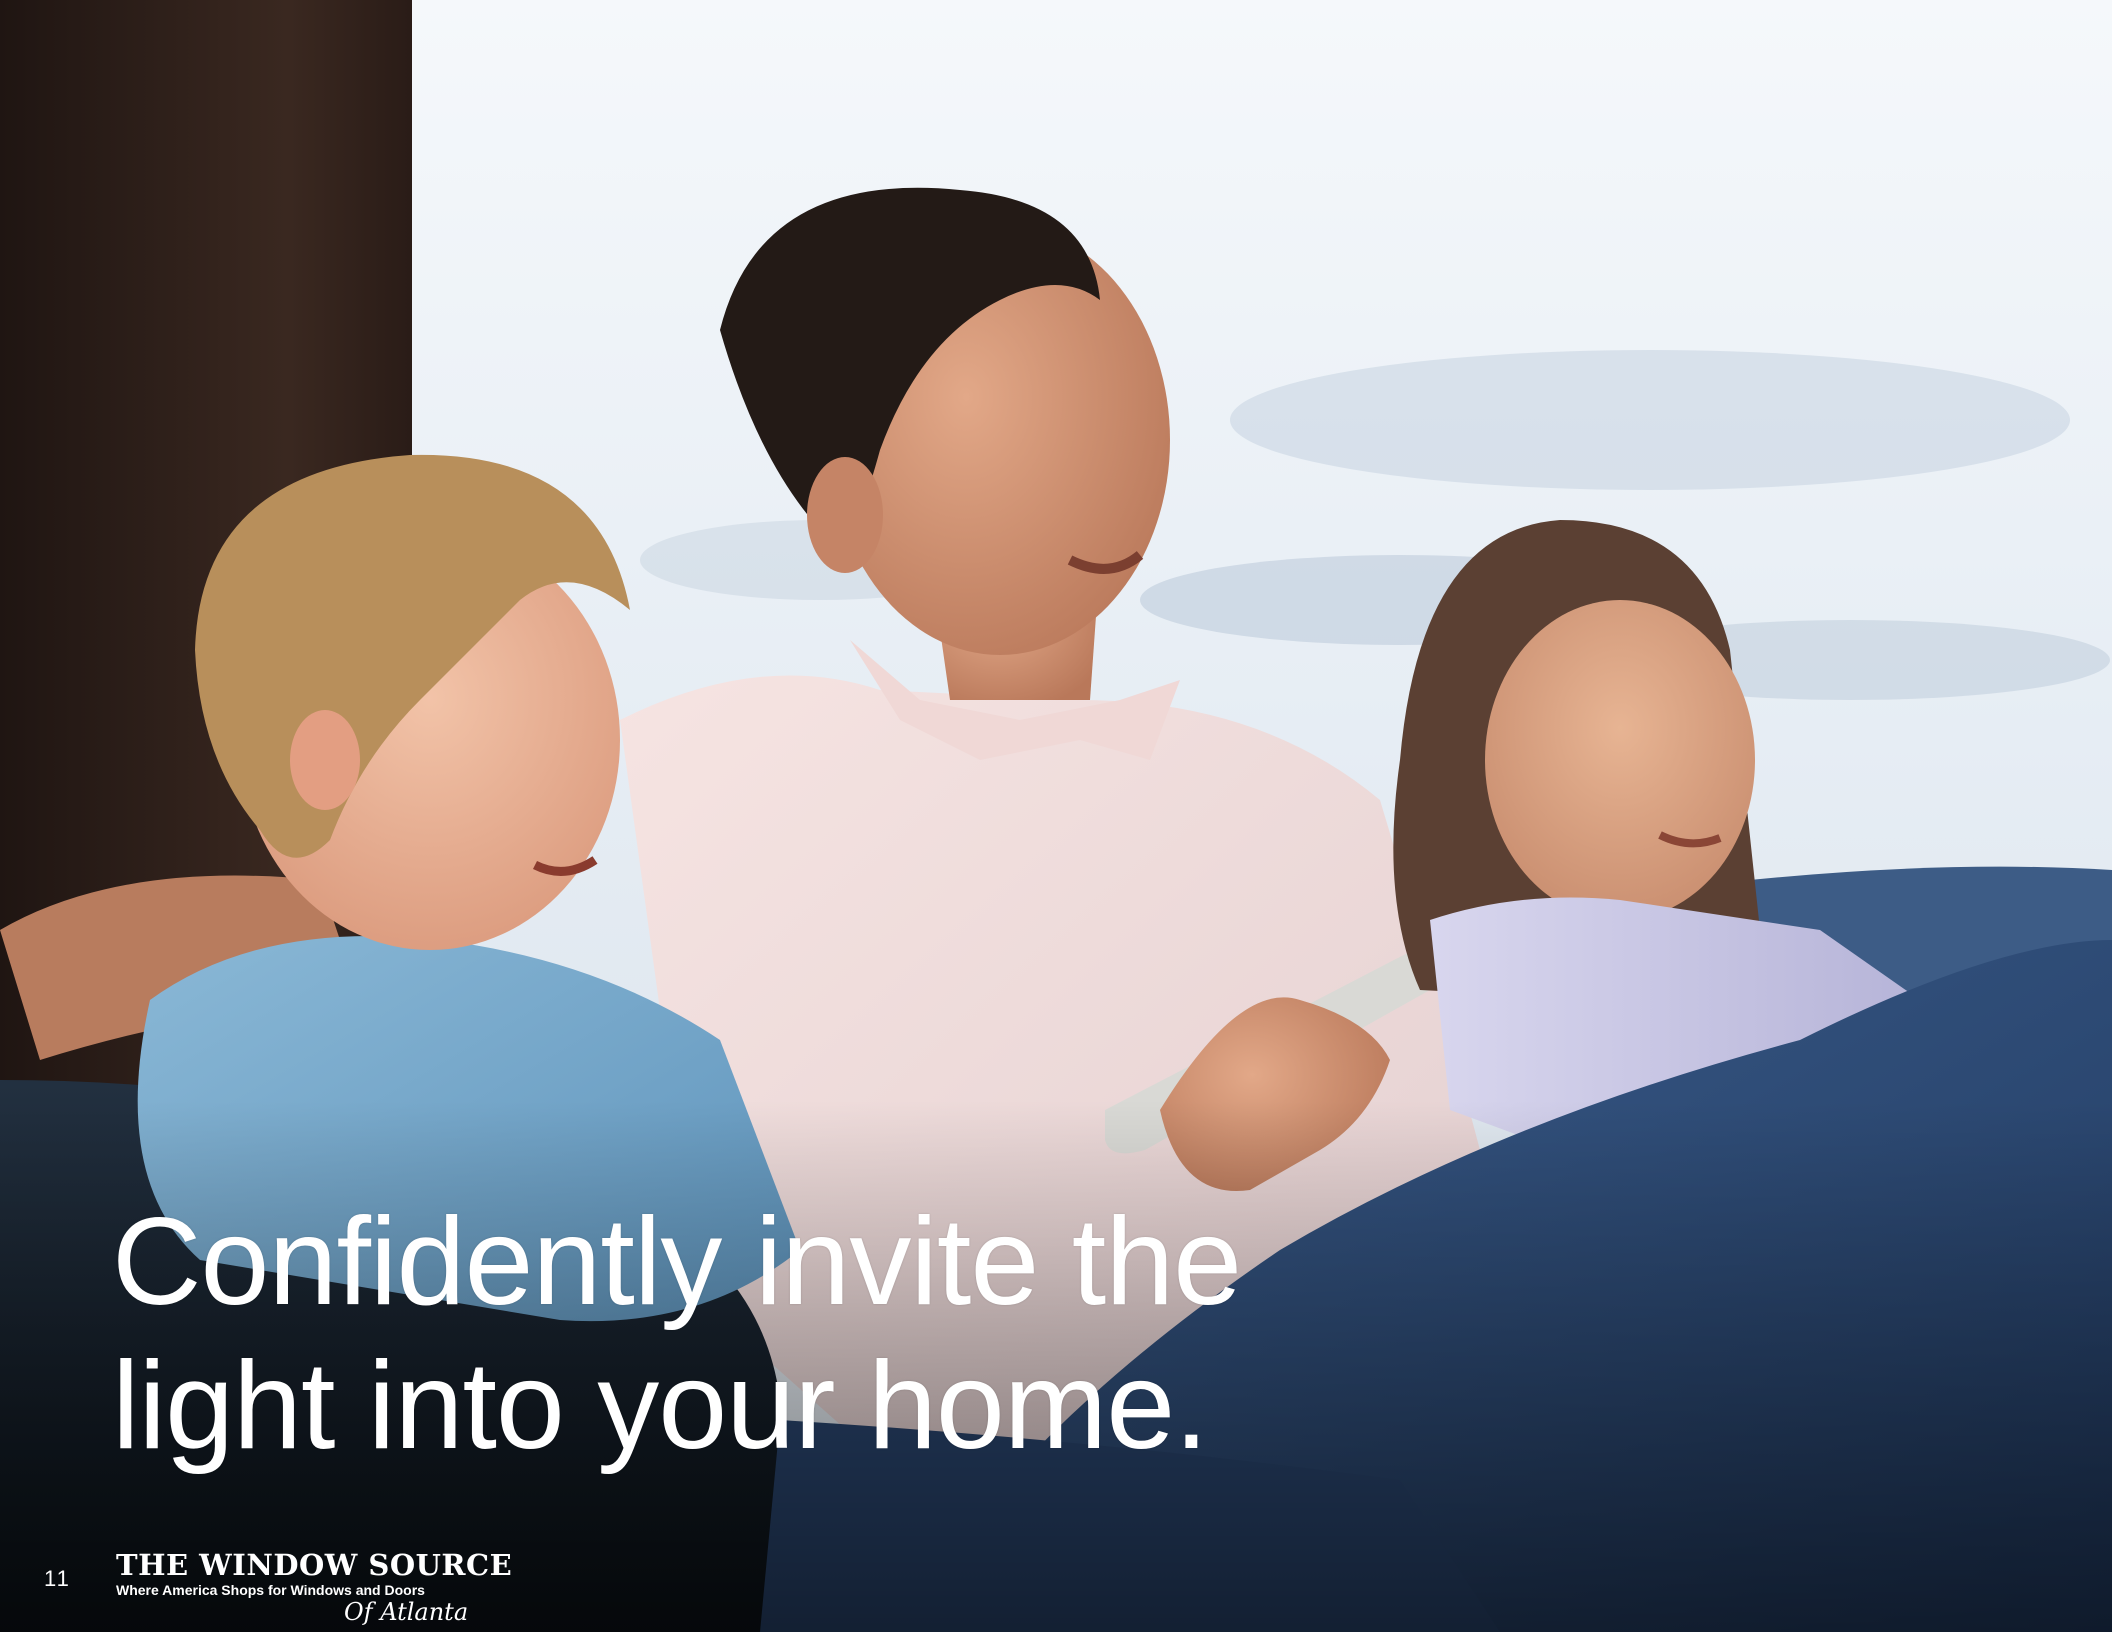  I want to click on logo-brand: THE WINDOW SOURCE, so click(314, 1565).